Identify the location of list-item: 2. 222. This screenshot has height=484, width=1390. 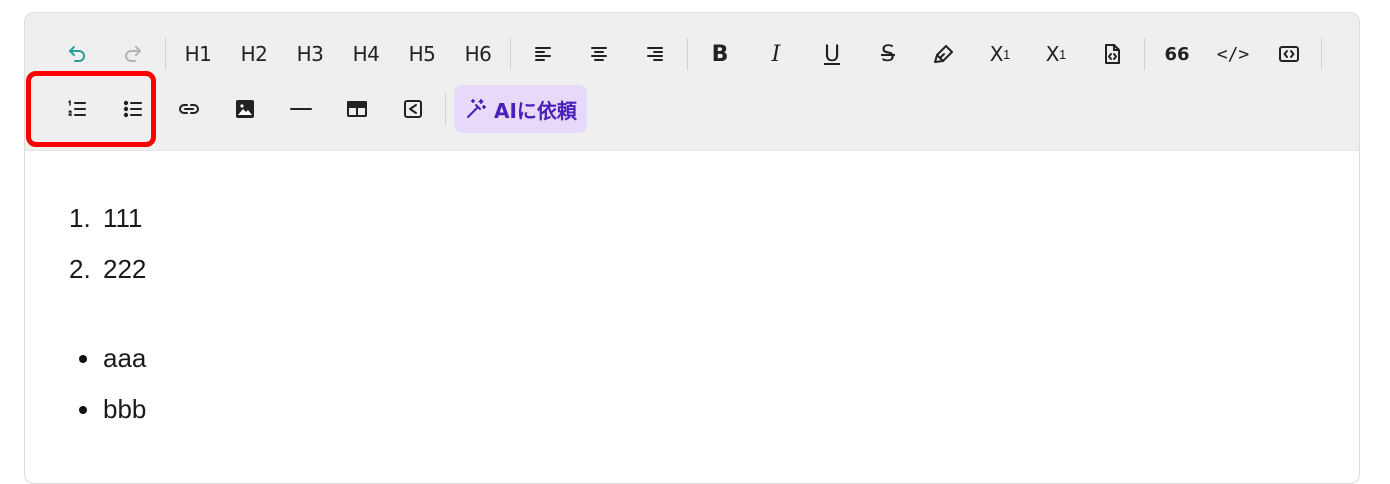
(107, 269).